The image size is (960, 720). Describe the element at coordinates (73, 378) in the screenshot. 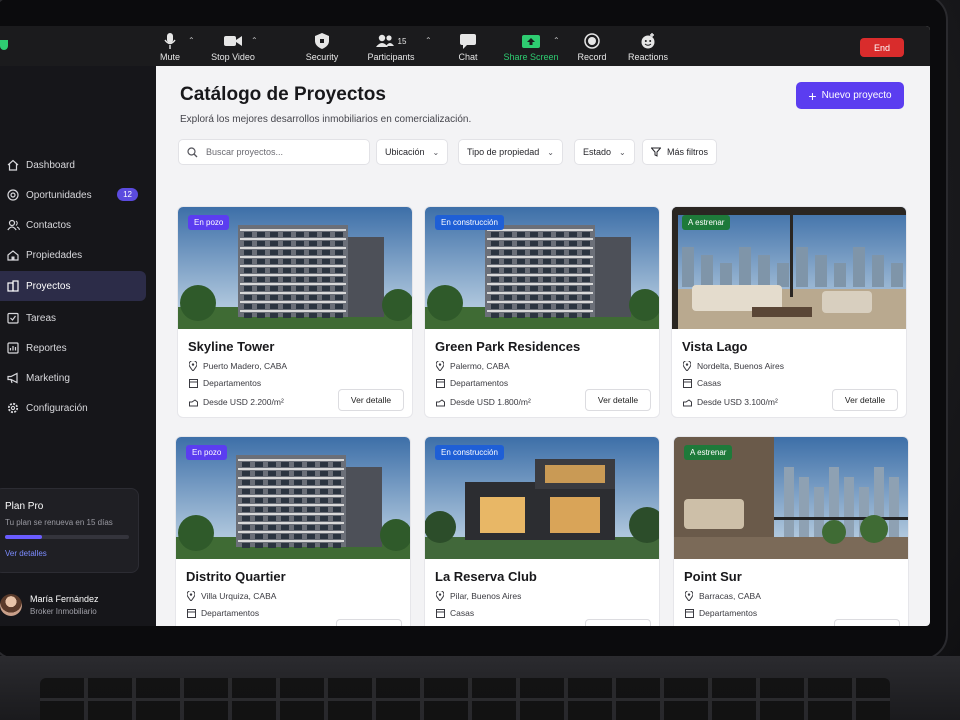

I see `sidebar-item-marketing: Marketing` at that location.